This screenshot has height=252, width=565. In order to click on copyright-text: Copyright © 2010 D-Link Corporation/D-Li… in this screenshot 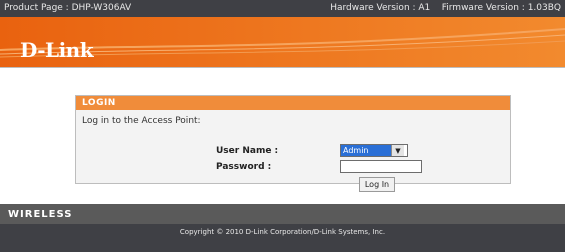, I will do `click(282, 232)`.